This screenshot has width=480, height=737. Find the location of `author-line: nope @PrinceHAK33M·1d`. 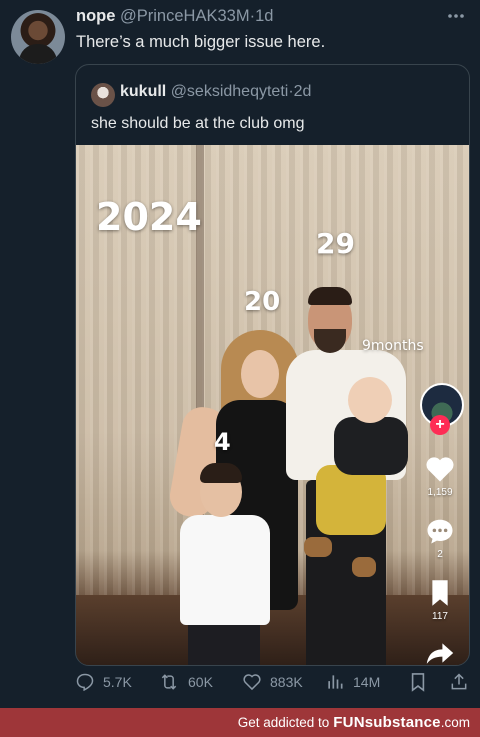

author-line: nope @PrinceHAK33M·1d is located at coordinates (174, 16).